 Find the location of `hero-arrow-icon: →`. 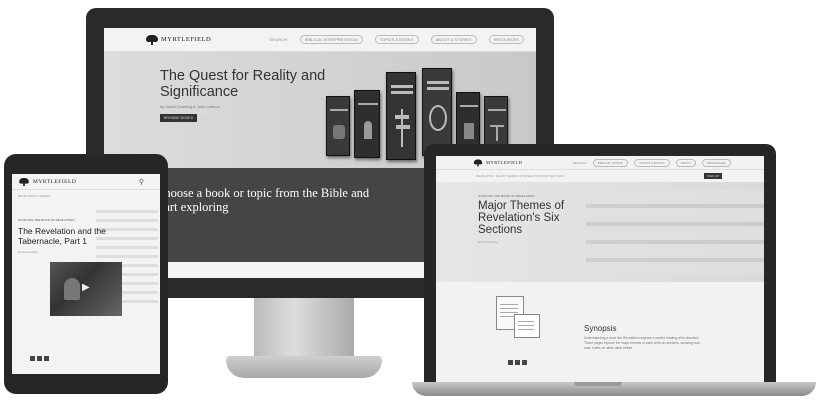

hero-arrow-icon: → is located at coordinates (202, 118).